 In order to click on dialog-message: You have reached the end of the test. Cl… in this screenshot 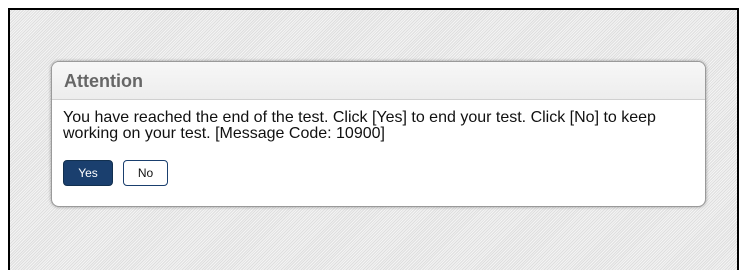, I will do `click(359, 125)`.